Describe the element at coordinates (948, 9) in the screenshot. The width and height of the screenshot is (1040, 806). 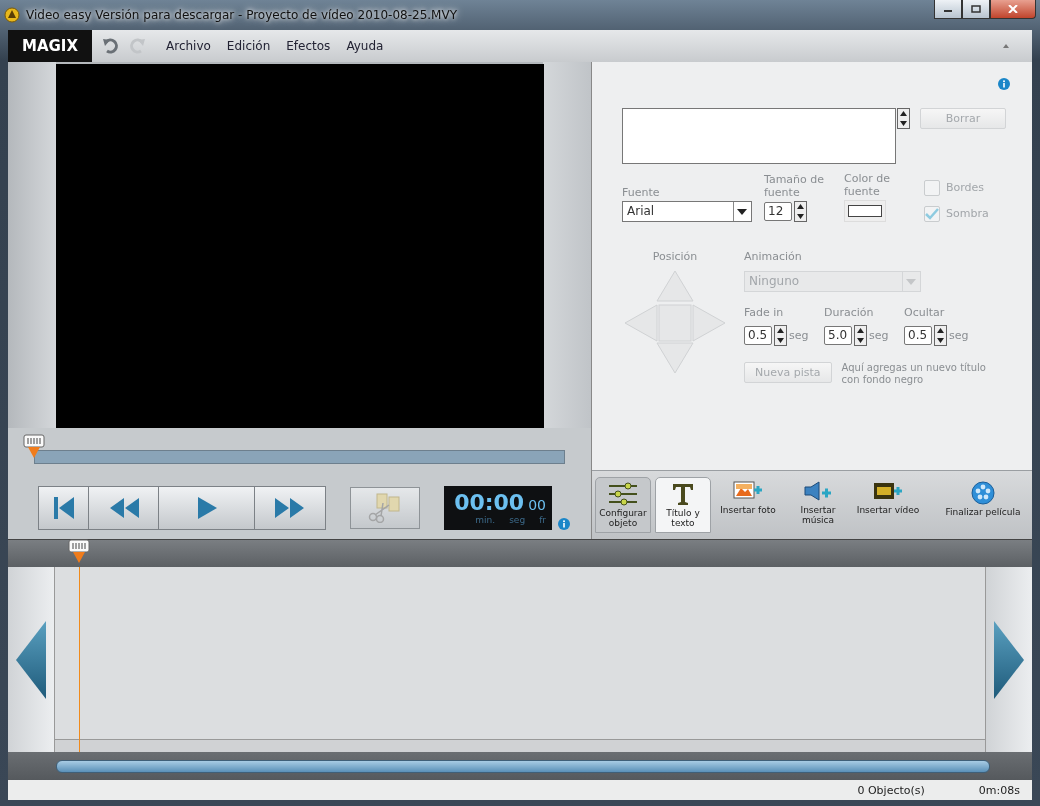
I see `minimize-button` at that location.